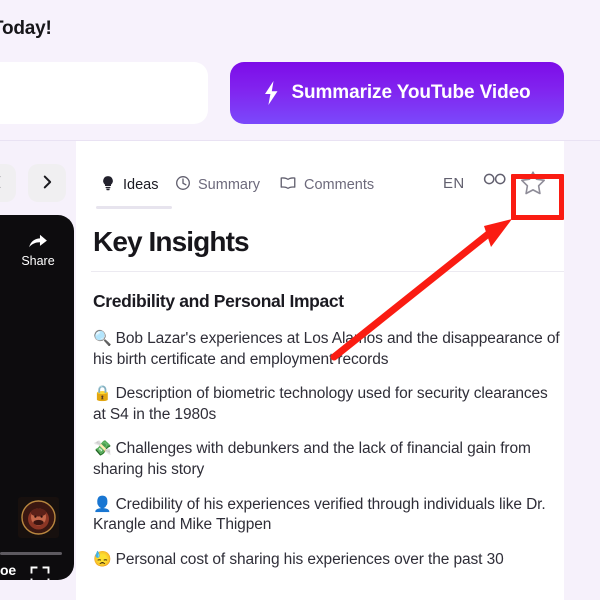  What do you see at coordinates (38, 261) in the screenshot?
I see `video-share-label: Share` at bounding box center [38, 261].